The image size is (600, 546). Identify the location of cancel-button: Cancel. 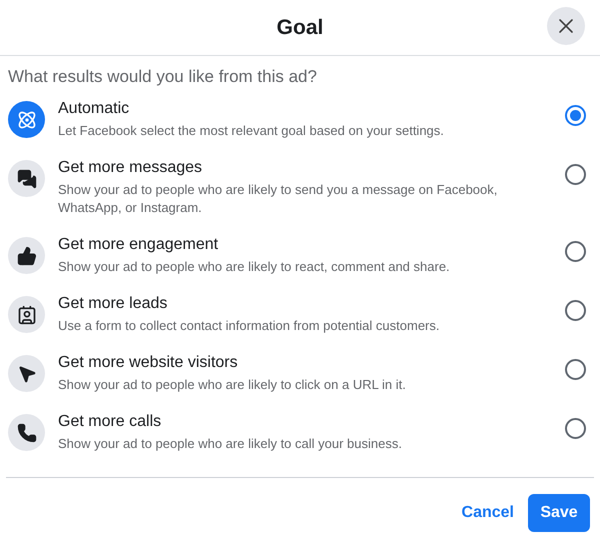
(488, 513).